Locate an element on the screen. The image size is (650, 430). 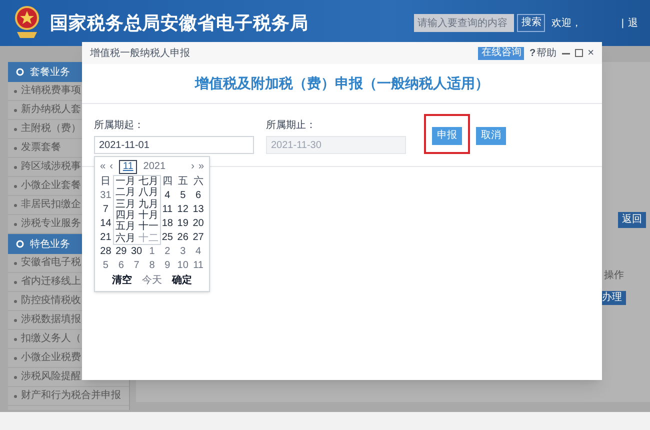
sidebar-item: 主附税（费） is located at coordinates (51, 129).